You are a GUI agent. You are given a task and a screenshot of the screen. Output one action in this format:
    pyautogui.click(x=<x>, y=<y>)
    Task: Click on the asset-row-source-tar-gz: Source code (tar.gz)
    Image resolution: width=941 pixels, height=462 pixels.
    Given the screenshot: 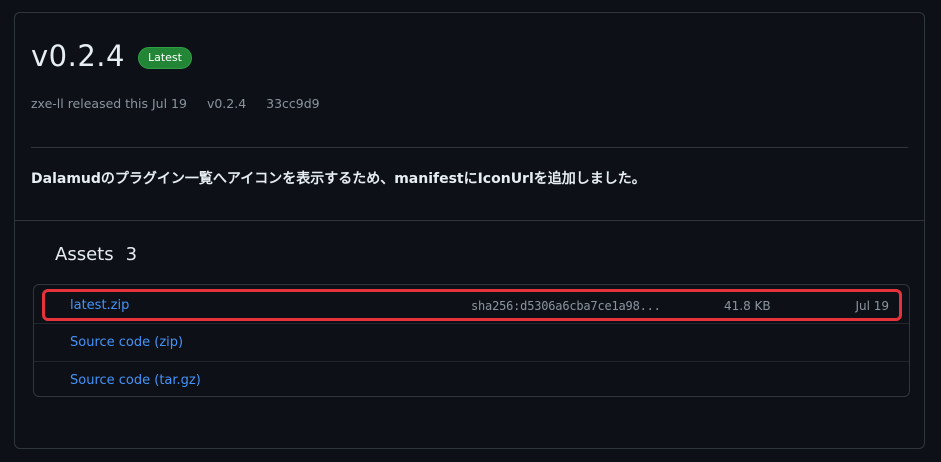 What is the action you would take?
    pyautogui.click(x=471, y=380)
    